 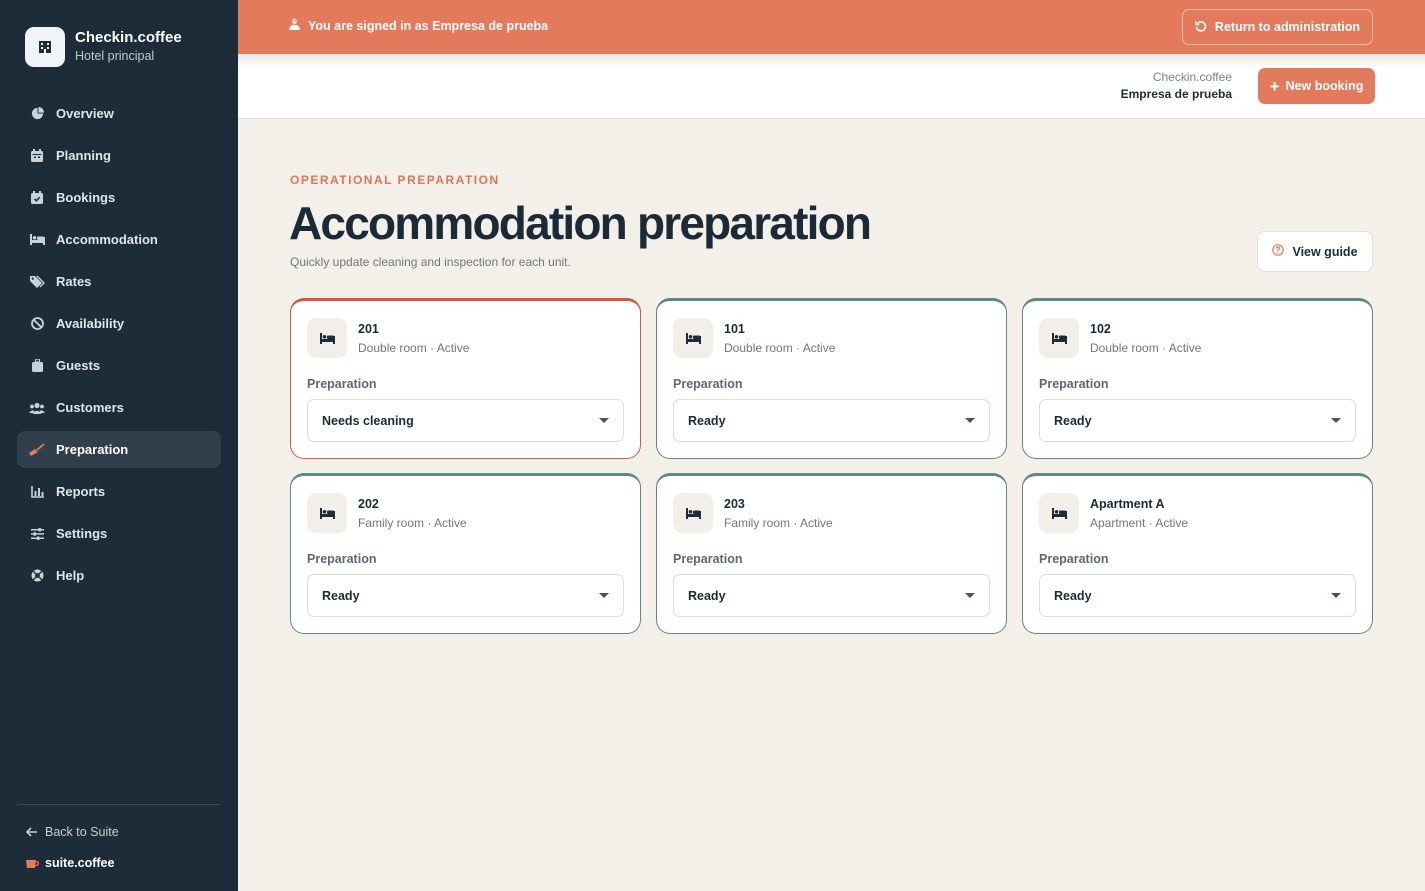 What do you see at coordinates (32, 863) in the screenshot?
I see `coffee-cup-icon` at bounding box center [32, 863].